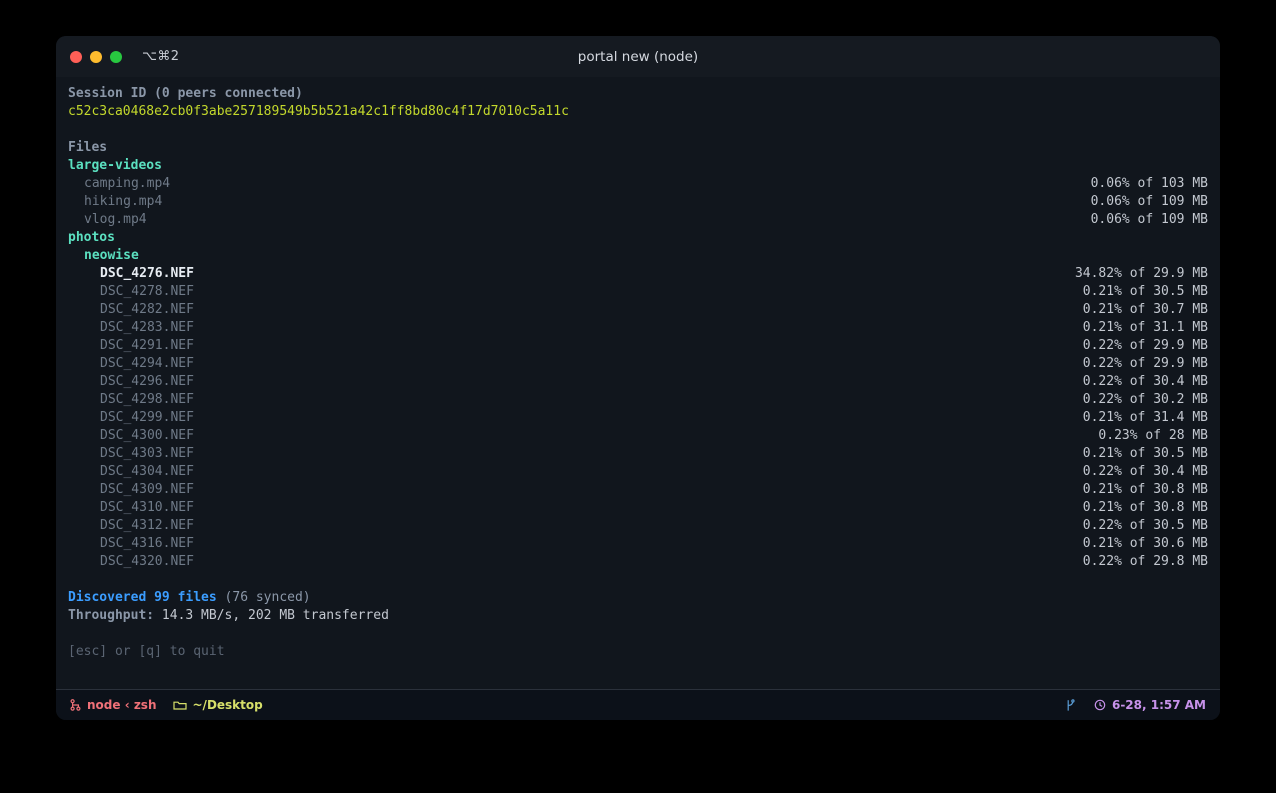 The image size is (1276, 793). What do you see at coordinates (638, 220) in the screenshot?
I see `file-row: vlog.mp4 0.06% of 109 MB` at bounding box center [638, 220].